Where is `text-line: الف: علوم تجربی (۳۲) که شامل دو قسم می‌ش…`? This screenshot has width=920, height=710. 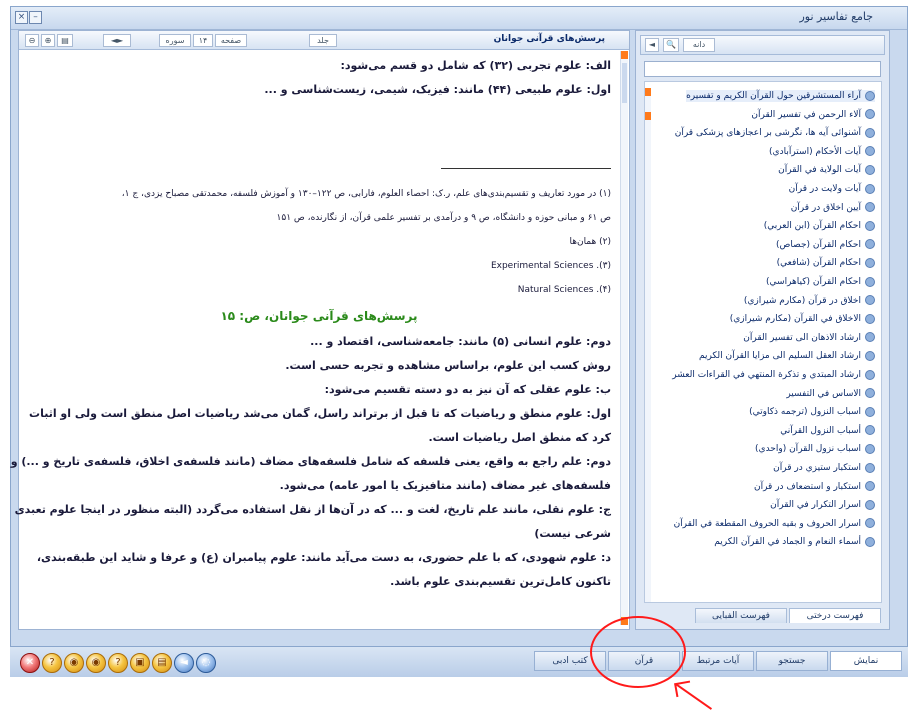 text-line: الف: علوم تجربی (۳۲) که شامل دو قسم می‌ش… is located at coordinates (475, 65).